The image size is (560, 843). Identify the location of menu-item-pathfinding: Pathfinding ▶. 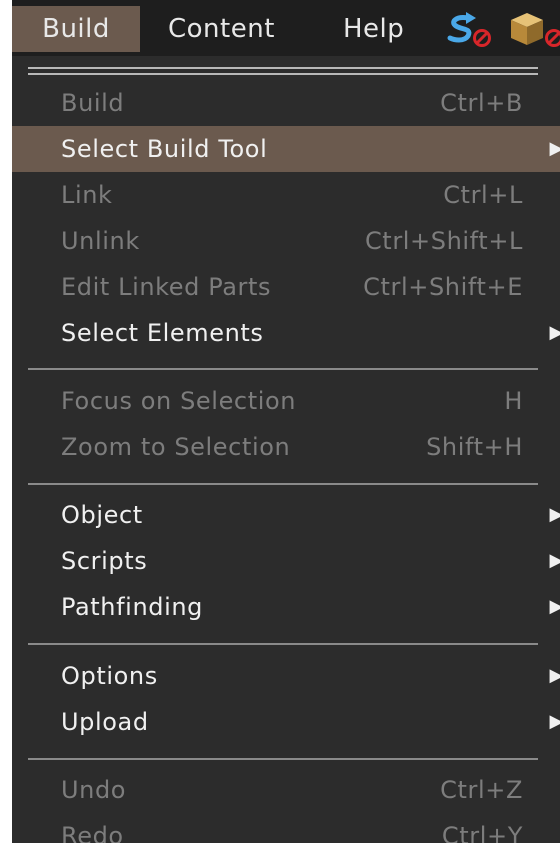
(286, 607).